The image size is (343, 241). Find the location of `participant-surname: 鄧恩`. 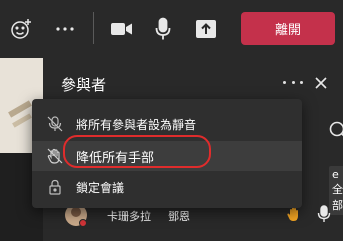

participant-surname: 鄧恩 is located at coordinates (179, 216).